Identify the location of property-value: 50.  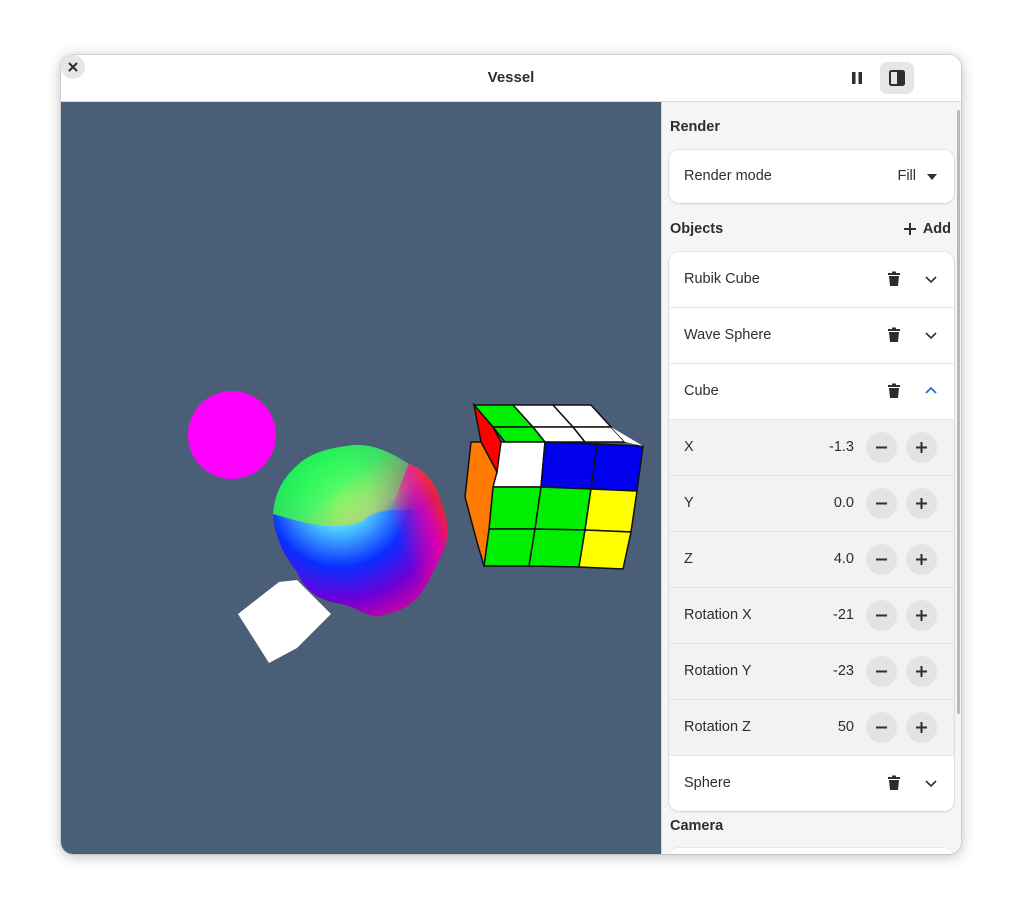
(846, 727).